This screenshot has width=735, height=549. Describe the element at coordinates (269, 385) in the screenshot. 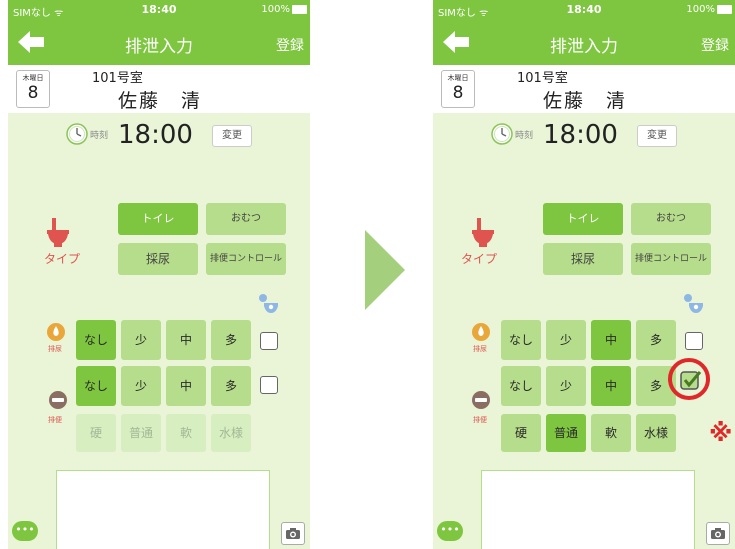

I see `defecation-diaper-checkbox` at that location.